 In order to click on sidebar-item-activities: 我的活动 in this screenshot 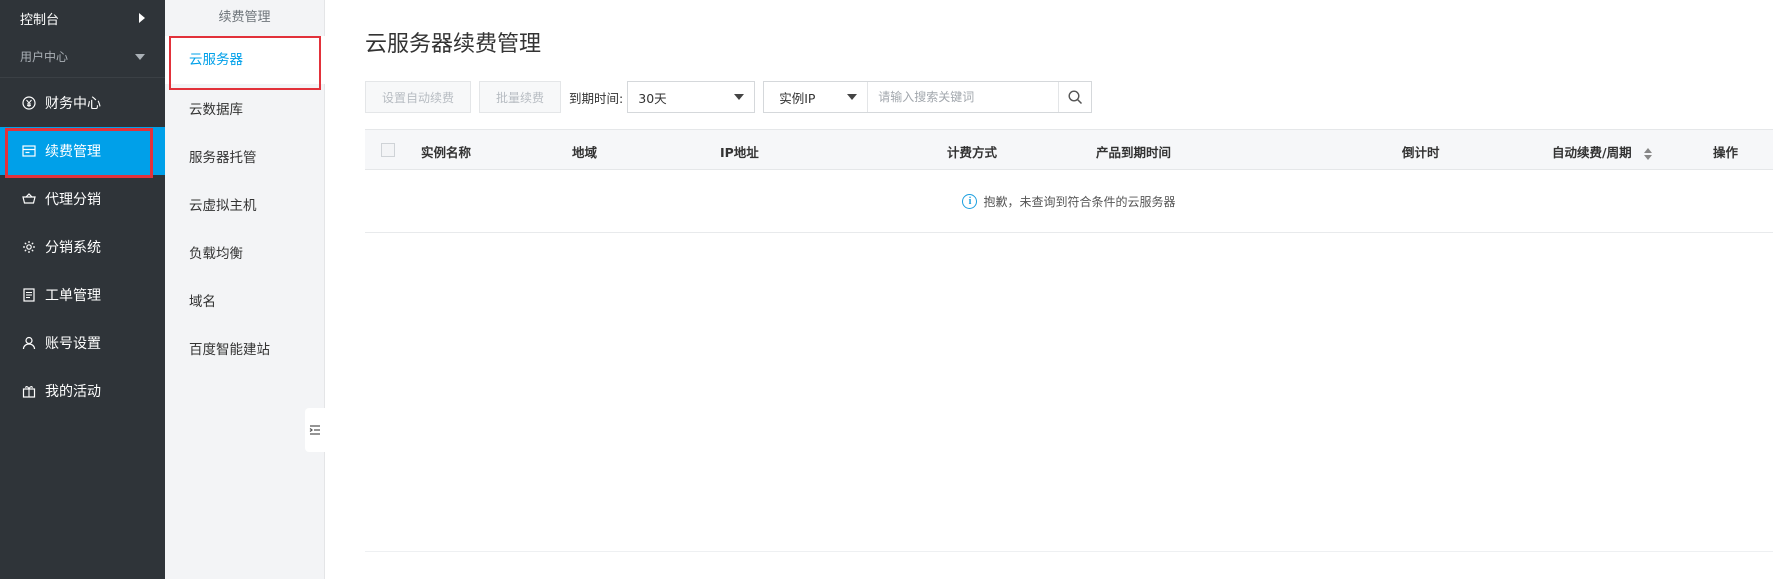, I will do `click(82, 391)`.